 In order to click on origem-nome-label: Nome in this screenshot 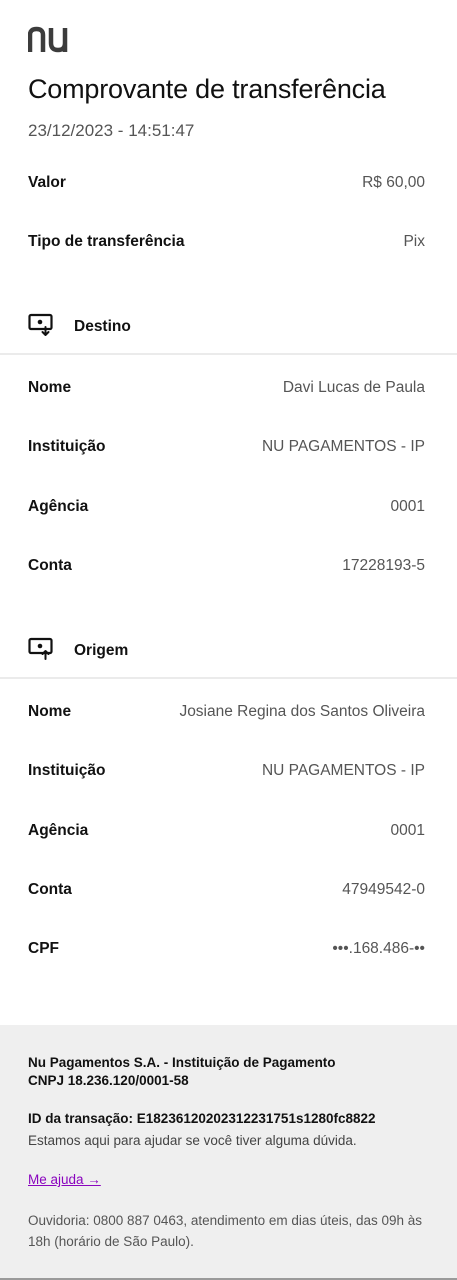, I will do `click(50, 711)`.